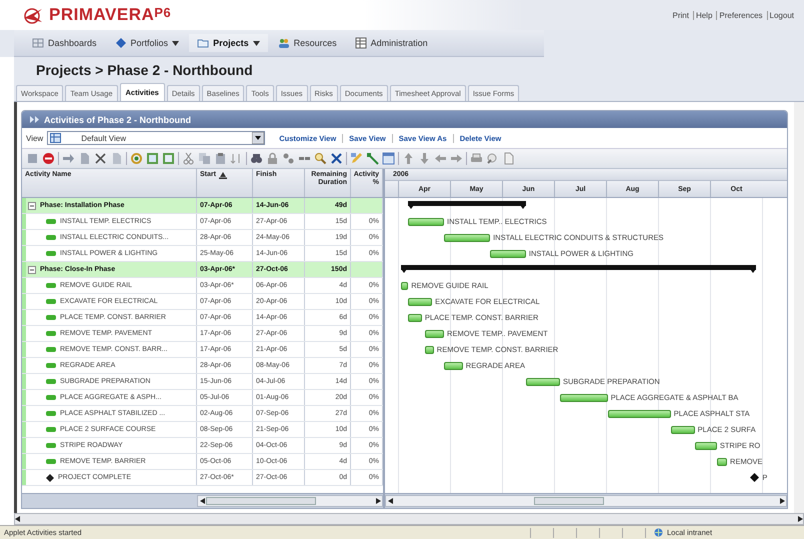 This screenshot has width=804, height=539. What do you see at coordinates (440, 158) in the screenshot?
I see `arrow-left-icon` at bounding box center [440, 158].